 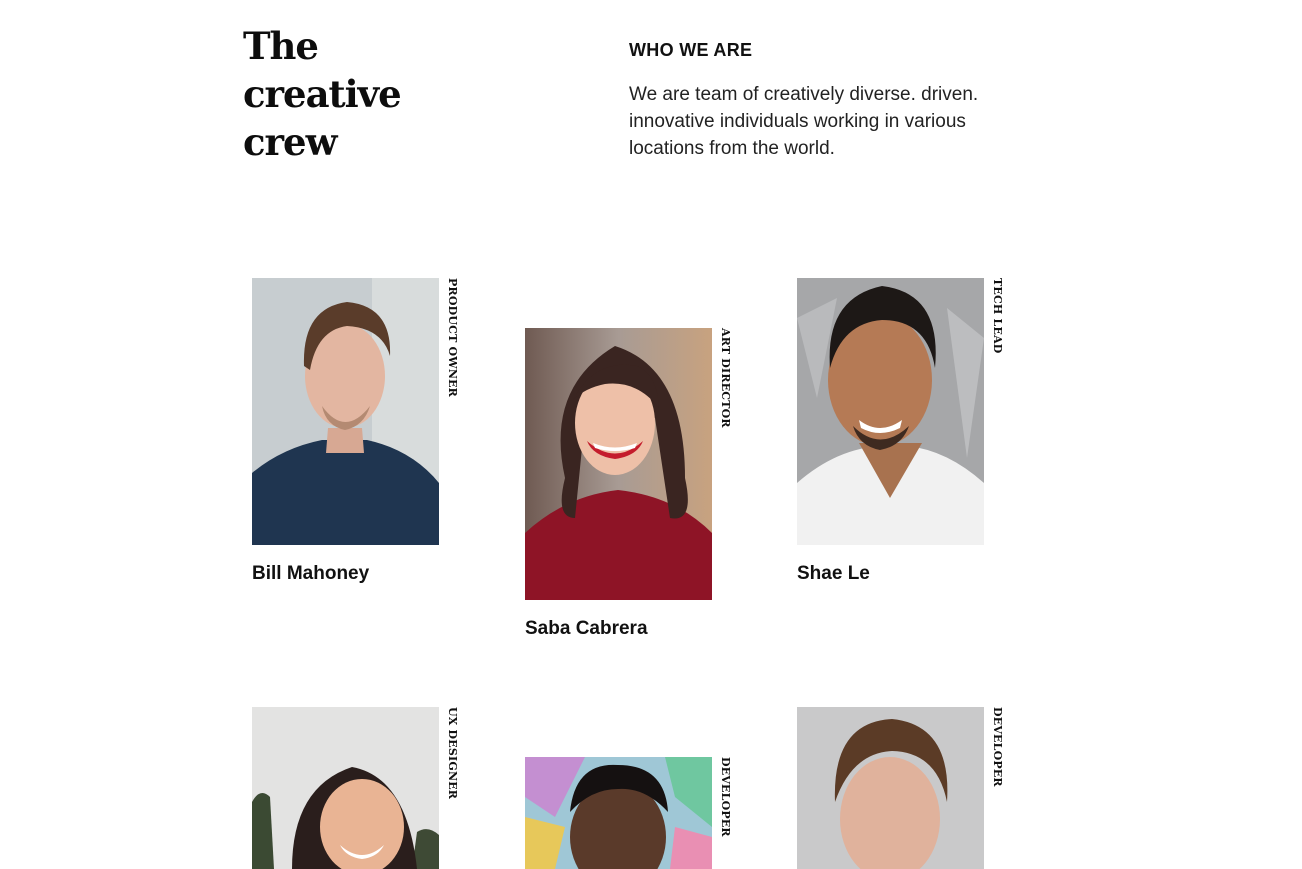 I want to click on team-member-role: PRODUCT OWNER, so click(x=452, y=338).